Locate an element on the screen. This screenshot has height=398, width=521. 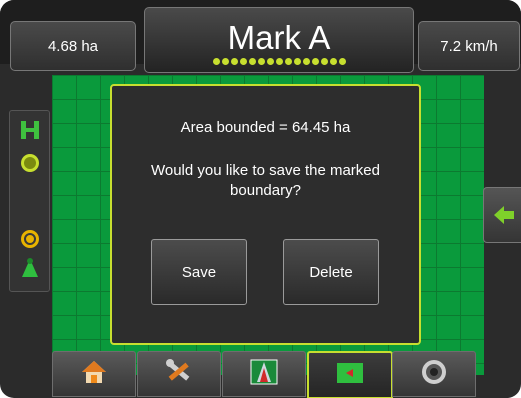
guidance-indicator-bar is located at coordinates (279, 61).